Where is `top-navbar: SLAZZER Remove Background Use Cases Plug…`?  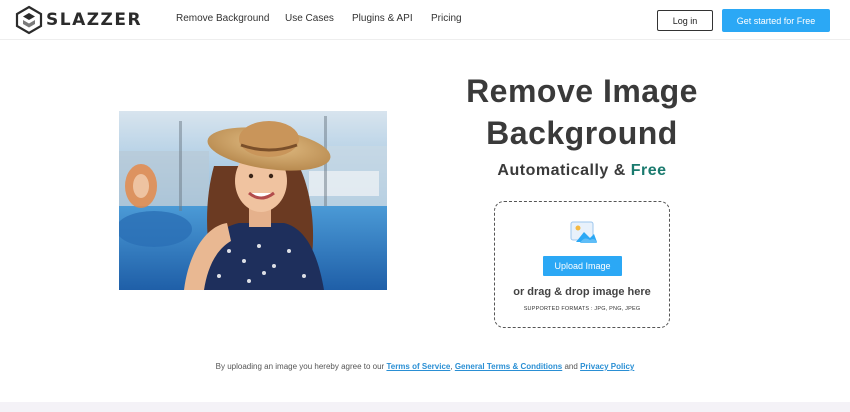 top-navbar: SLAZZER Remove Background Use Cases Plug… is located at coordinates (425, 20).